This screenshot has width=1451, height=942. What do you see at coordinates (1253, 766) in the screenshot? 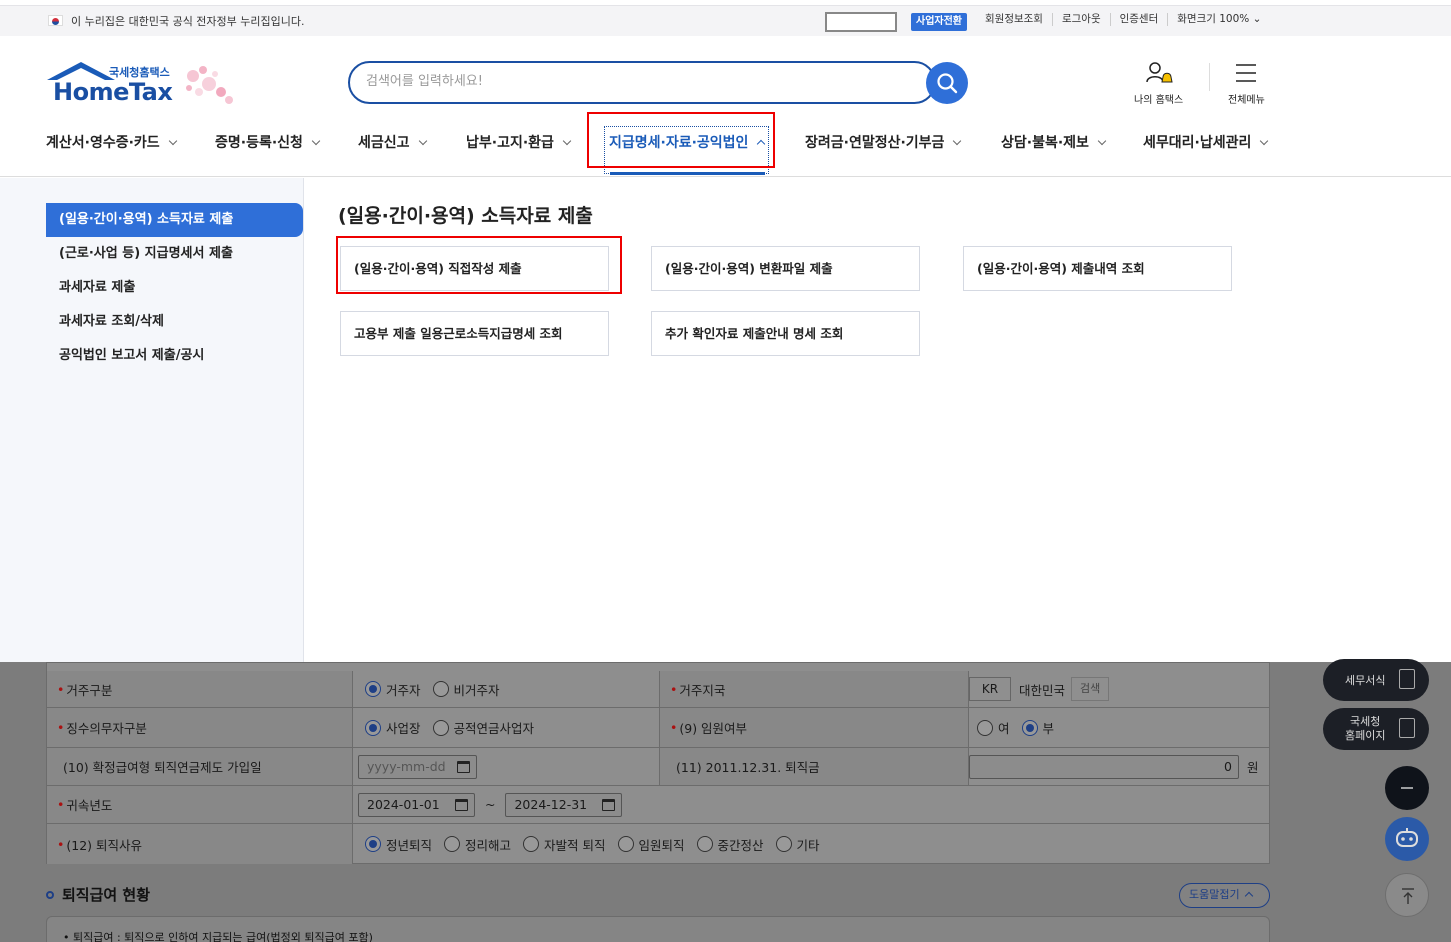
I see `won-unit: 원` at bounding box center [1253, 766].